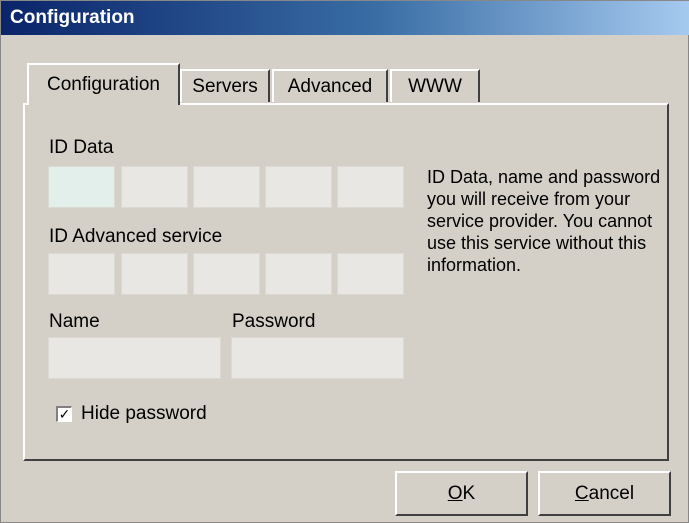  What do you see at coordinates (144, 414) in the screenshot?
I see `hide-password-label: Hide password` at bounding box center [144, 414].